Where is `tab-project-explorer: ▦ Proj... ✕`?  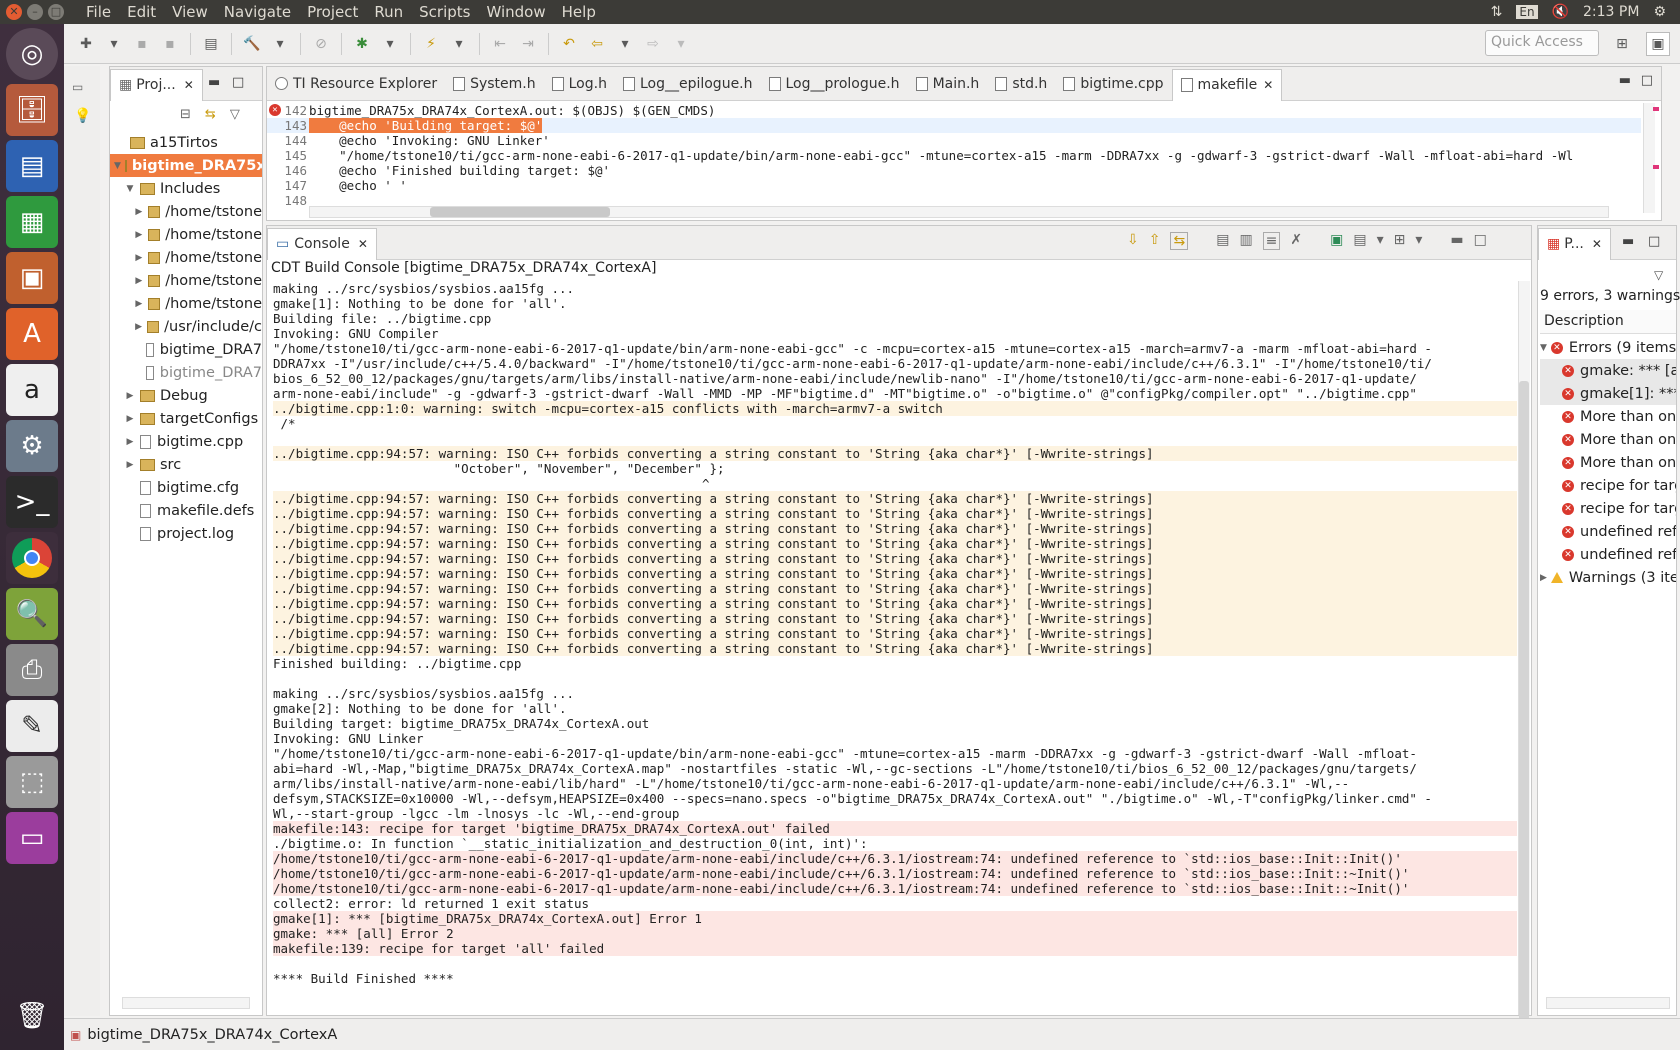 tab-project-explorer: ▦ Proj... ✕ is located at coordinates (156, 84).